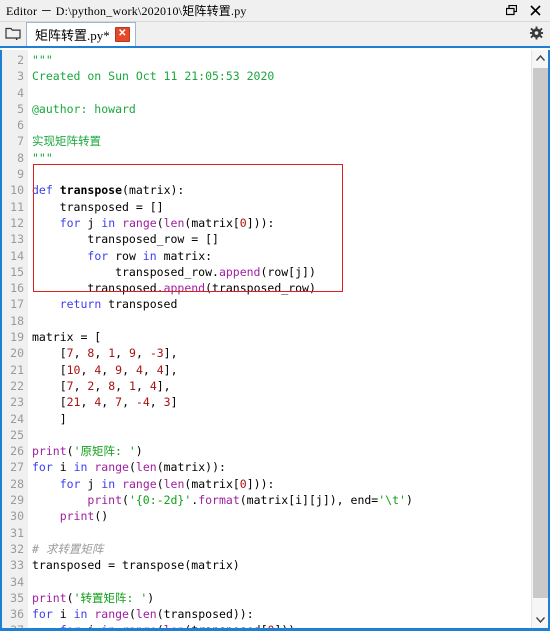 The width and height of the screenshot is (550, 631). What do you see at coordinates (266, 386) in the screenshot?
I see `code-line: 22 [7, 2, 8, 1, 4],` at bounding box center [266, 386].